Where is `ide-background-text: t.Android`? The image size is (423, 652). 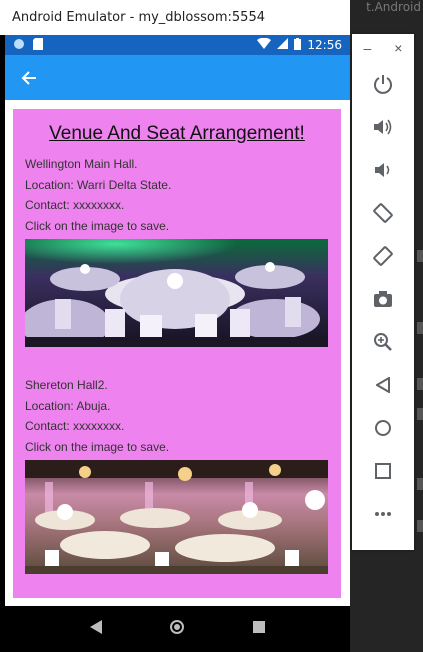
ide-background-text: t.Android is located at coordinates (393, 7).